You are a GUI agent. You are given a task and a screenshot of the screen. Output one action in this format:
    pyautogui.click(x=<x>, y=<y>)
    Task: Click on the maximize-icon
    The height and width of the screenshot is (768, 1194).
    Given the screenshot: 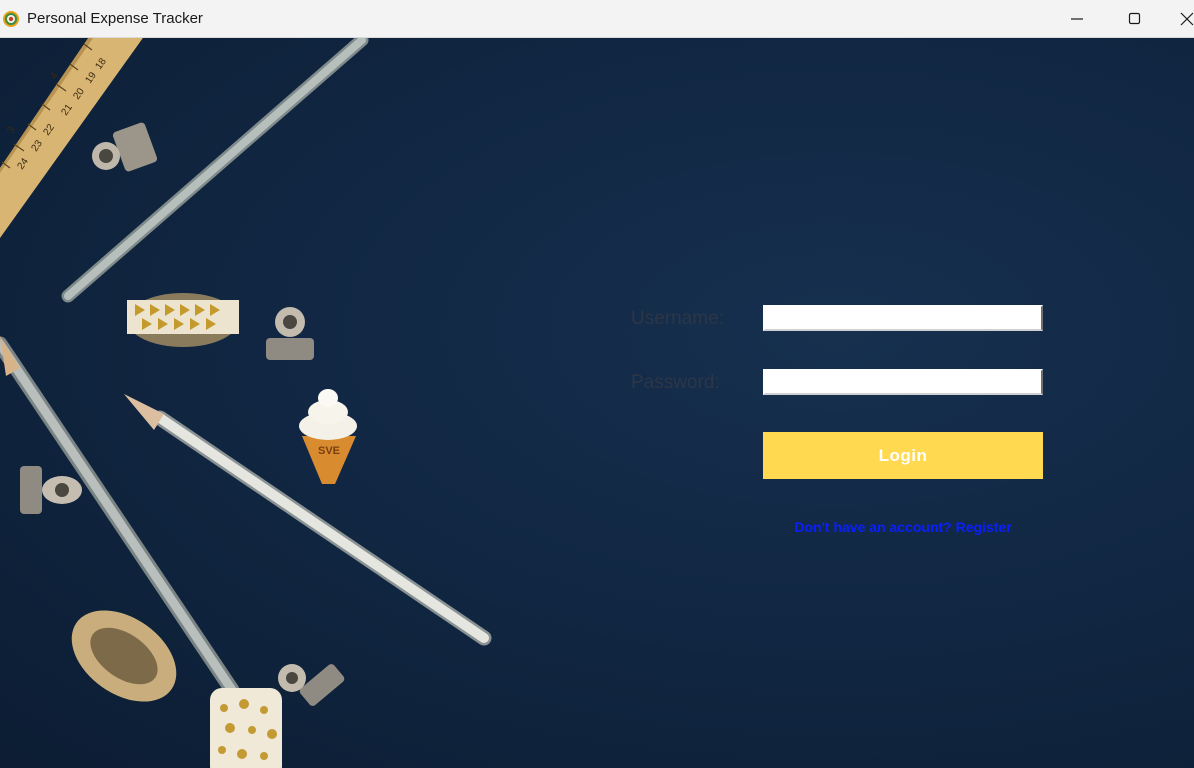 What is the action you would take?
    pyautogui.click(x=1134, y=18)
    